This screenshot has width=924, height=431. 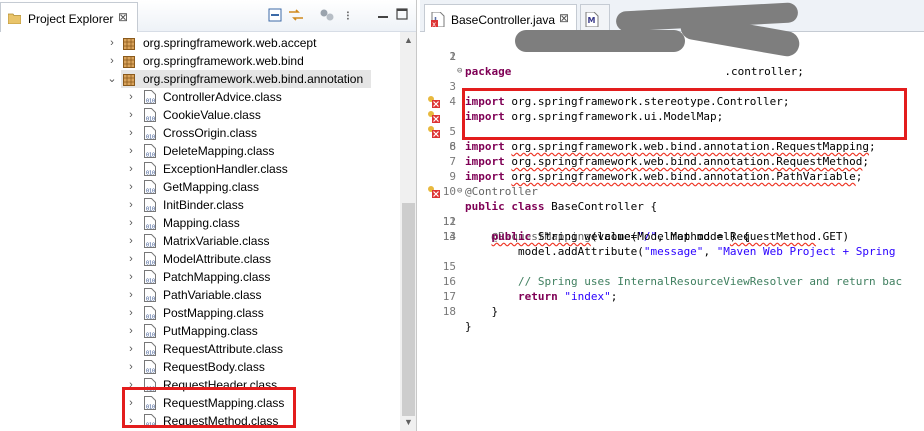 What do you see at coordinates (112, 79) in the screenshot?
I see `chevron-down-icon: ⌄` at bounding box center [112, 79].